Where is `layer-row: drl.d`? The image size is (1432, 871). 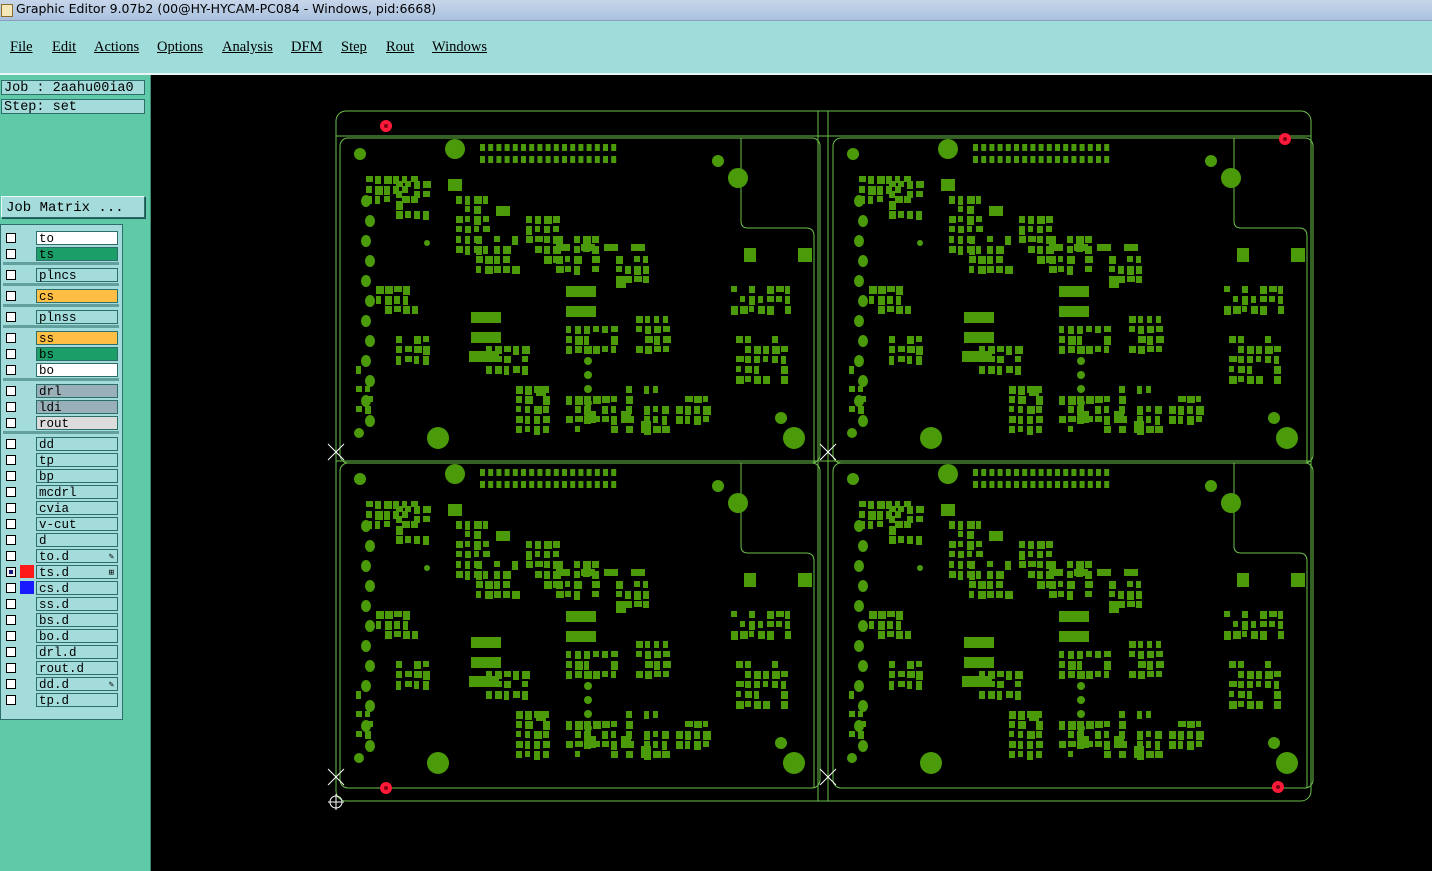 layer-row: drl.d is located at coordinates (61, 652).